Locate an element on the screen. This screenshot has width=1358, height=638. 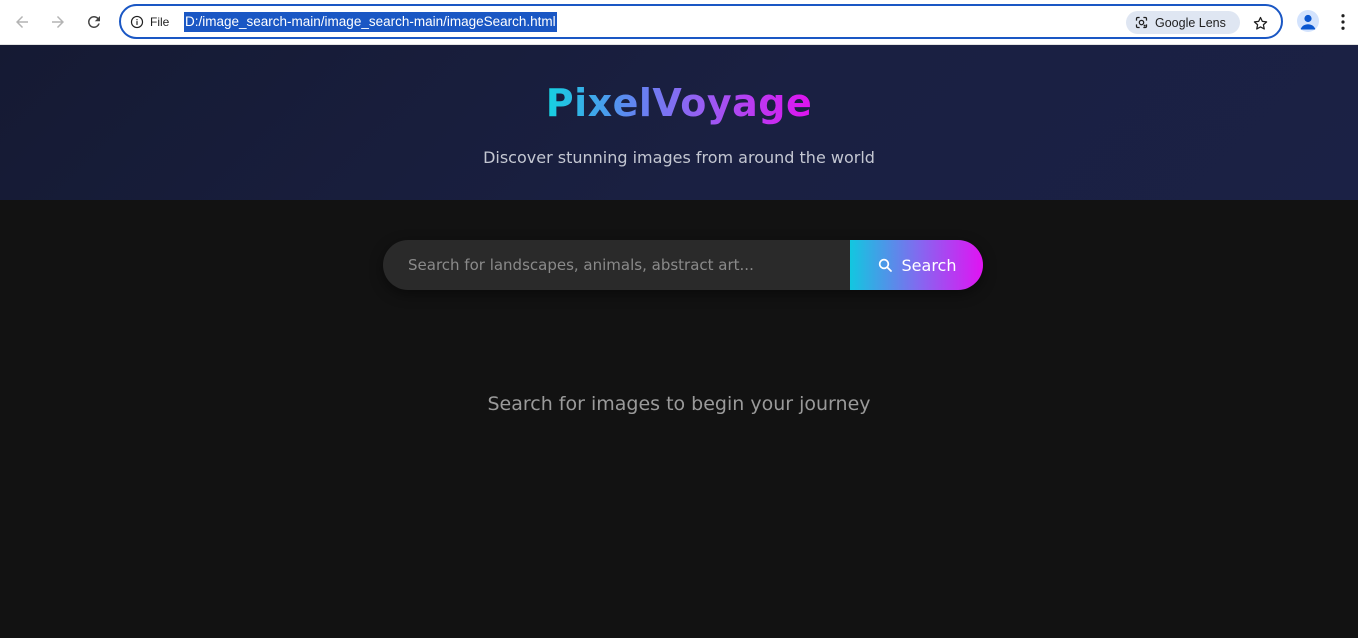
site-info-label: File is located at coordinates (160, 22).